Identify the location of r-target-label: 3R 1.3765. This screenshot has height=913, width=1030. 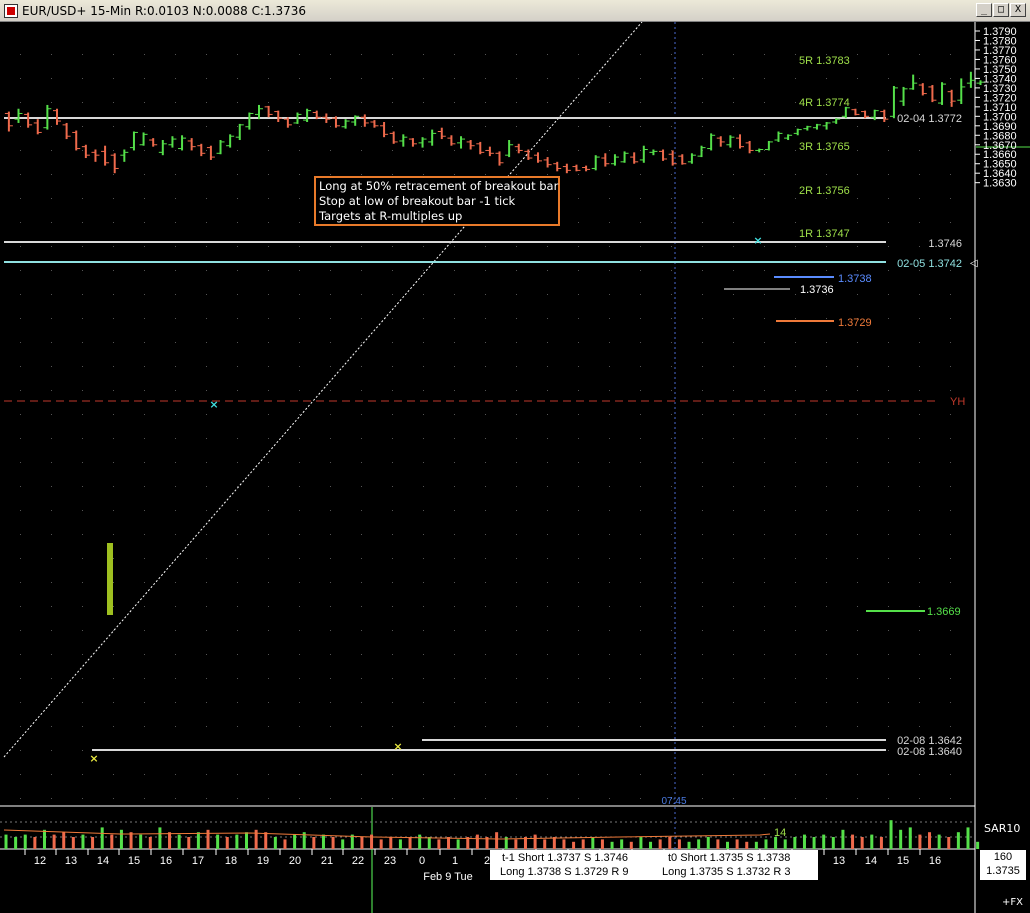
(824, 147).